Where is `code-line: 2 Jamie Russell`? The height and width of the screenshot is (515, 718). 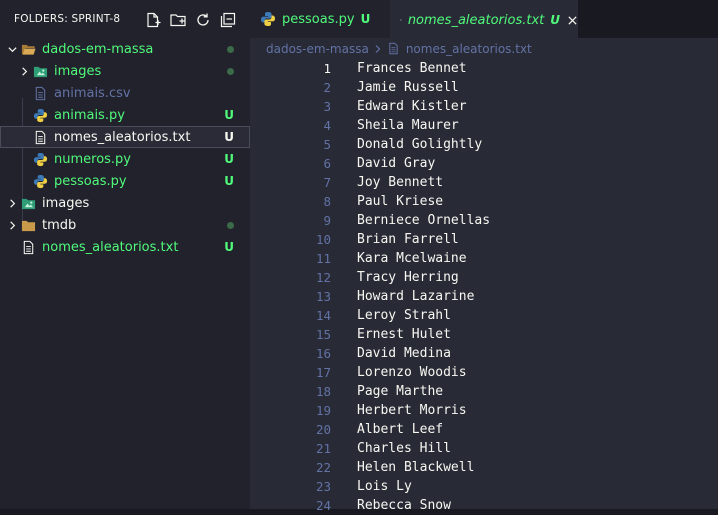
code-line: 2 Jamie Russell is located at coordinates (484, 87).